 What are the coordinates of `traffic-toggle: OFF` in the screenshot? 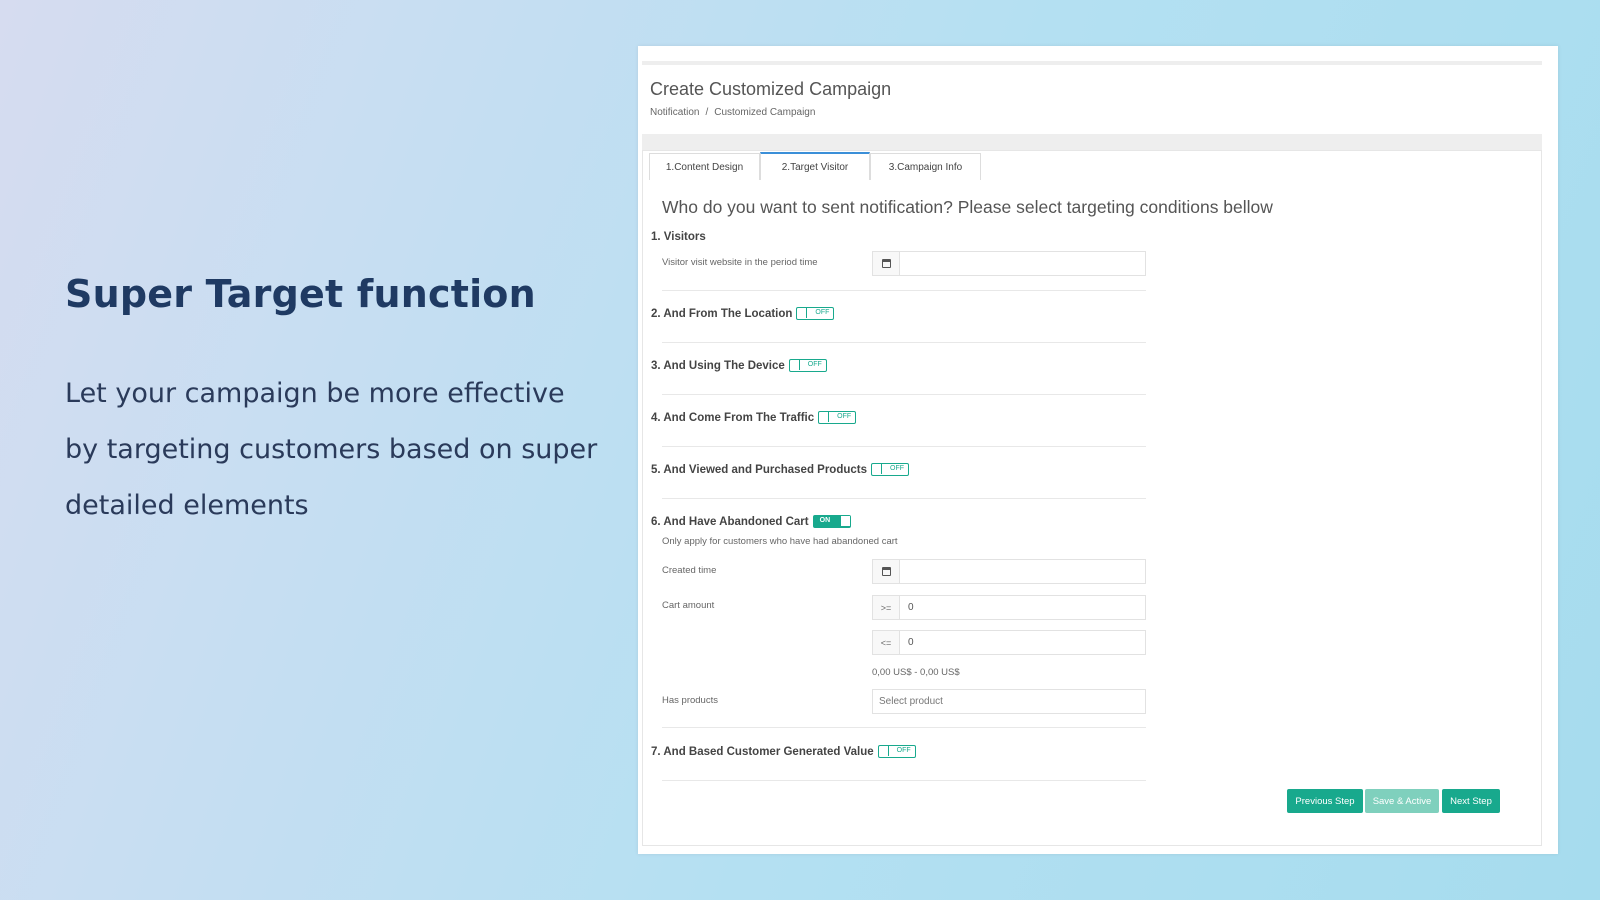 It's located at (837, 417).